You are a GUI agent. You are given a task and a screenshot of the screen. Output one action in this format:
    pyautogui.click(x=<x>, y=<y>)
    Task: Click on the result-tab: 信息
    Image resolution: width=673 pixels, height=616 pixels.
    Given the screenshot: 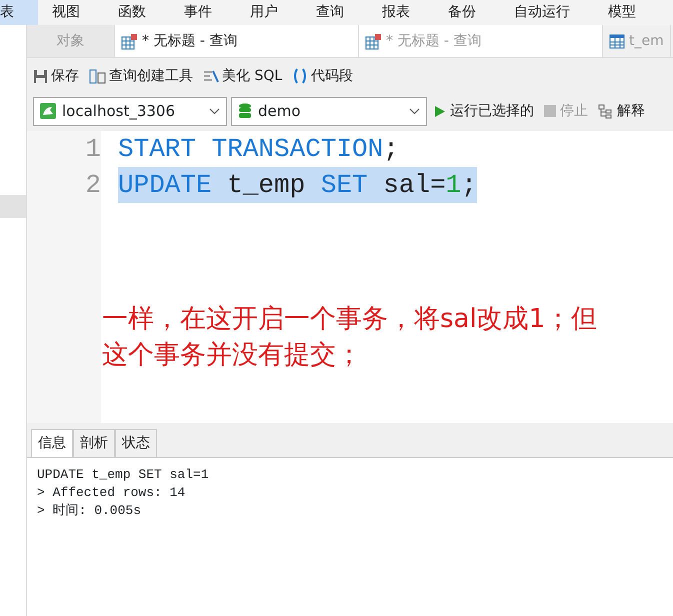 What is the action you would take?
    pyautogui.click(x=52, y=443)
    